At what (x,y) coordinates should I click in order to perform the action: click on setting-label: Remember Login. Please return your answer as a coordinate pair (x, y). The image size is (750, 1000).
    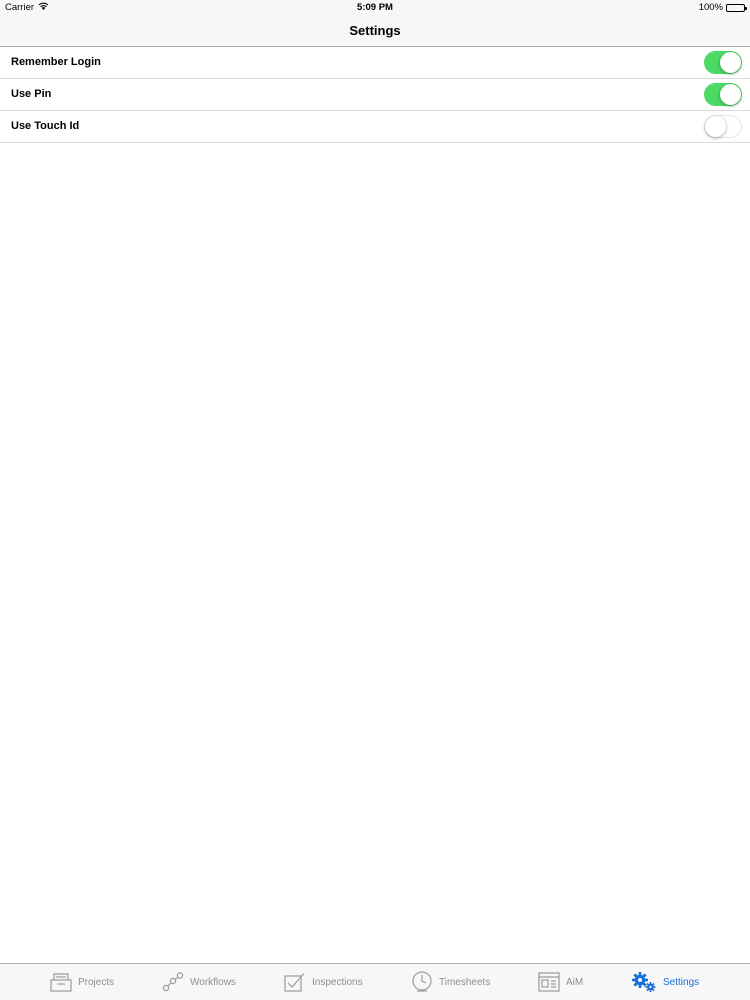
    Looking at the image, I should click on (56, 62).